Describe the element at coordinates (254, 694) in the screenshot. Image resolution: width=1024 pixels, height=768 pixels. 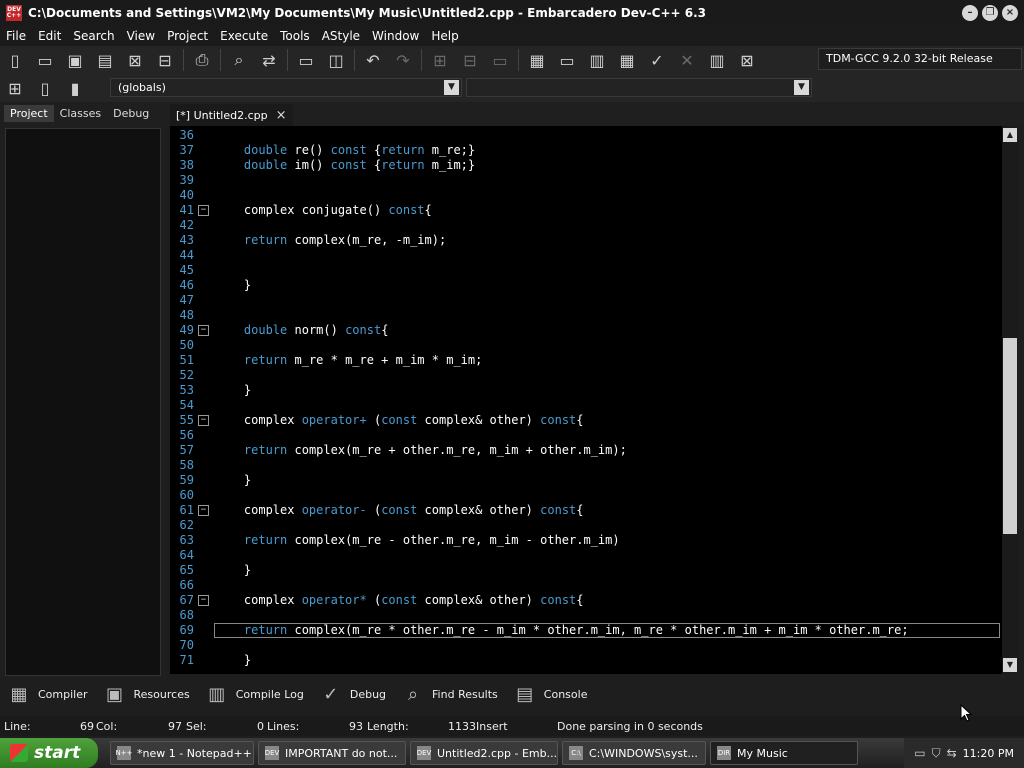
I see `bottom-tab-compile-log: ▥ Compile Log` at that location.